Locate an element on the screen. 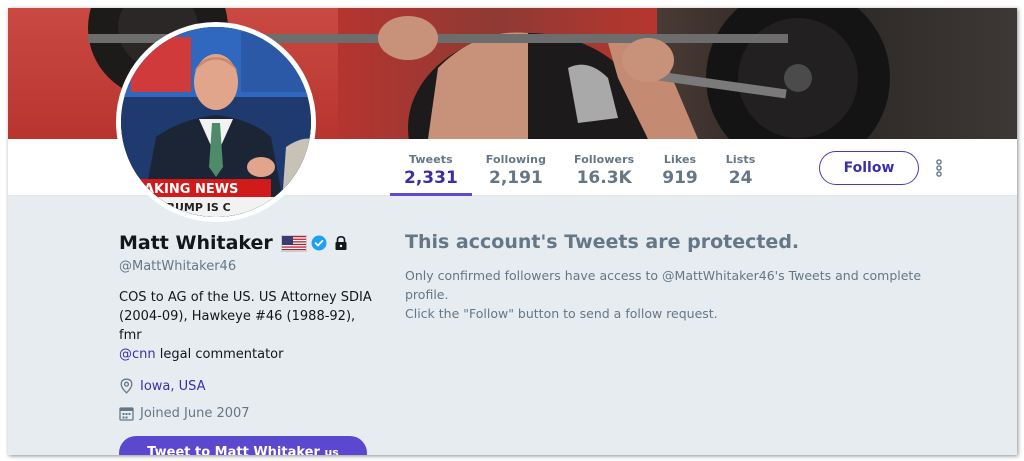  stat-label: Following is located at coordinates (516, 159).